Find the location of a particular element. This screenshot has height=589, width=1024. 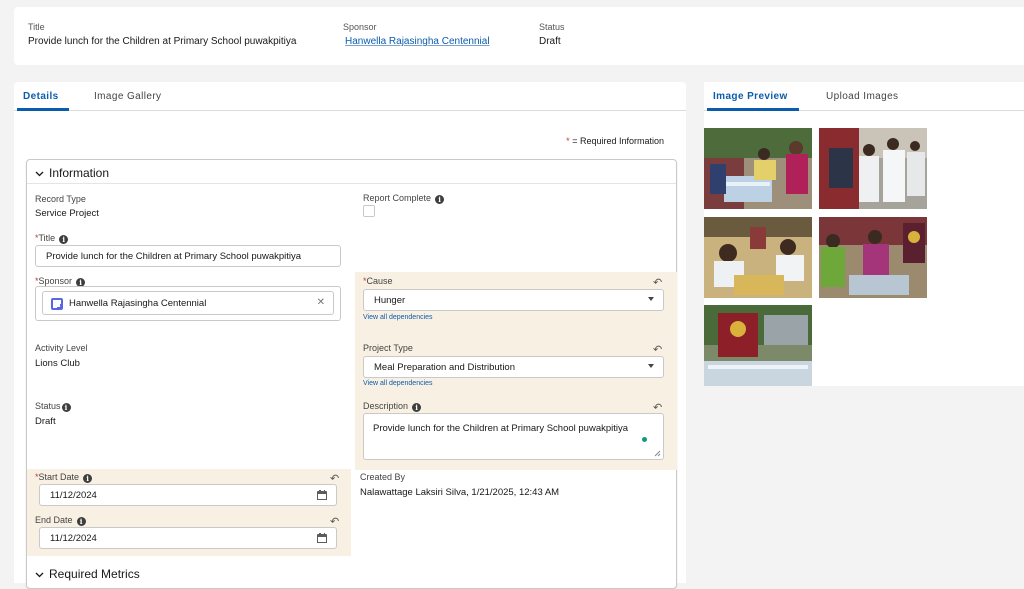

end-date-label-text: End Date is located at coordinates (54, 520).